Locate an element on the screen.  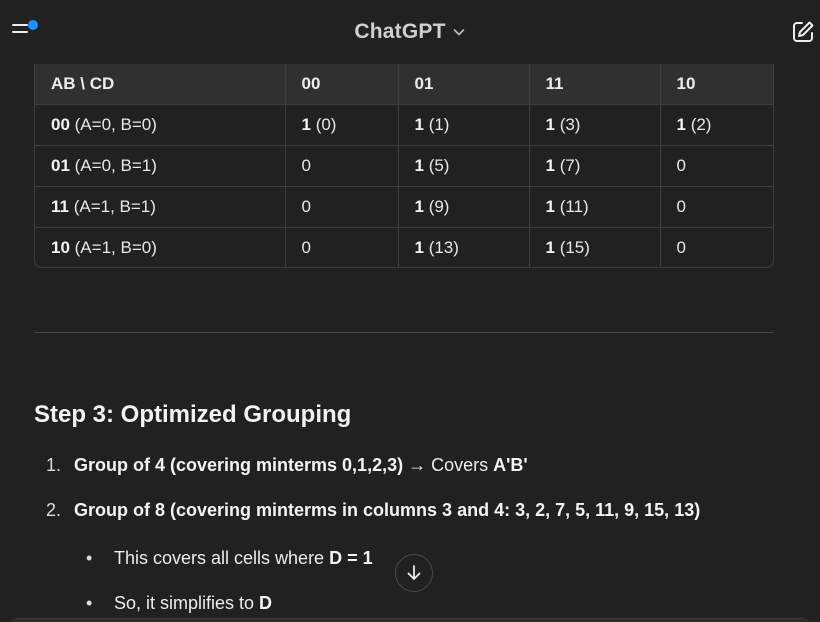
table-cell: 1 (2) is located at coordinates (716, 125).